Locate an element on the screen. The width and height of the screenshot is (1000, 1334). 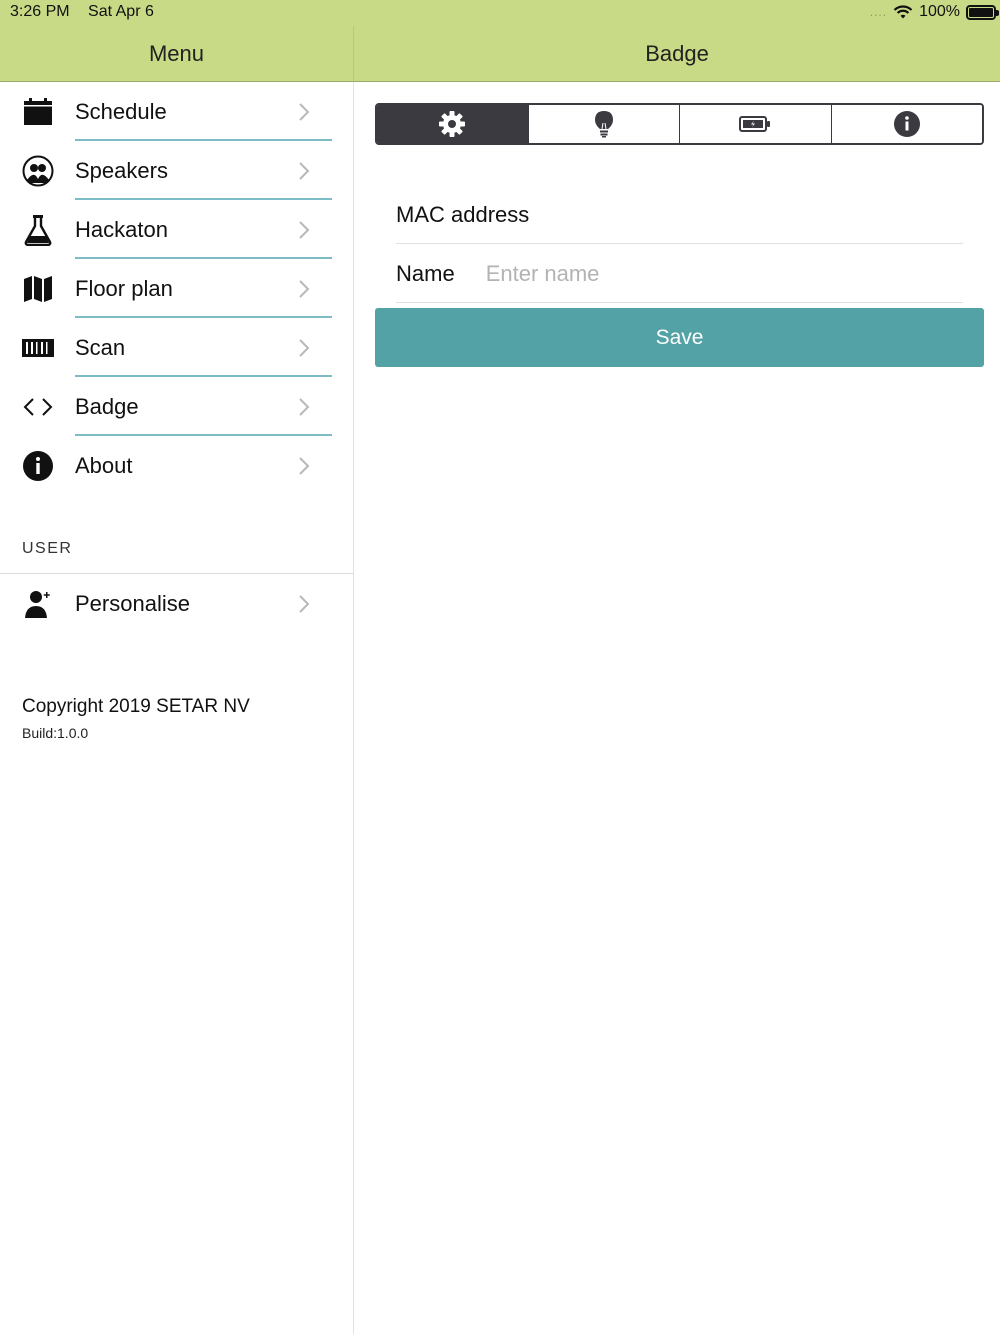
tab-battery is located at coordinates (756, 124).